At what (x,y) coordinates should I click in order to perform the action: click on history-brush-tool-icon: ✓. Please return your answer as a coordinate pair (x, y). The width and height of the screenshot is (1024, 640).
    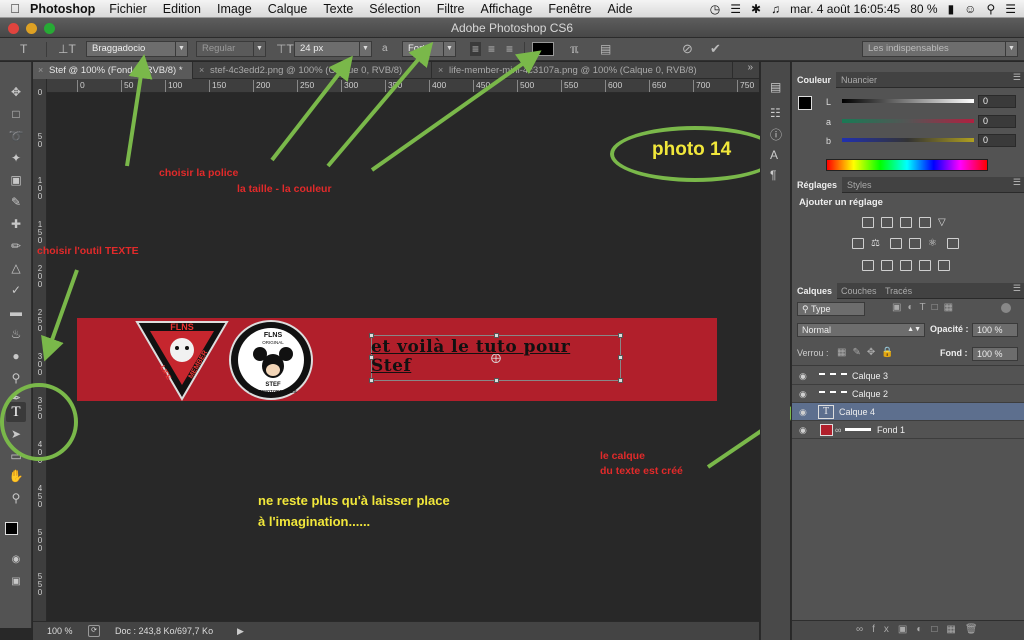
    Looking at the image, I should click on (16, 290).